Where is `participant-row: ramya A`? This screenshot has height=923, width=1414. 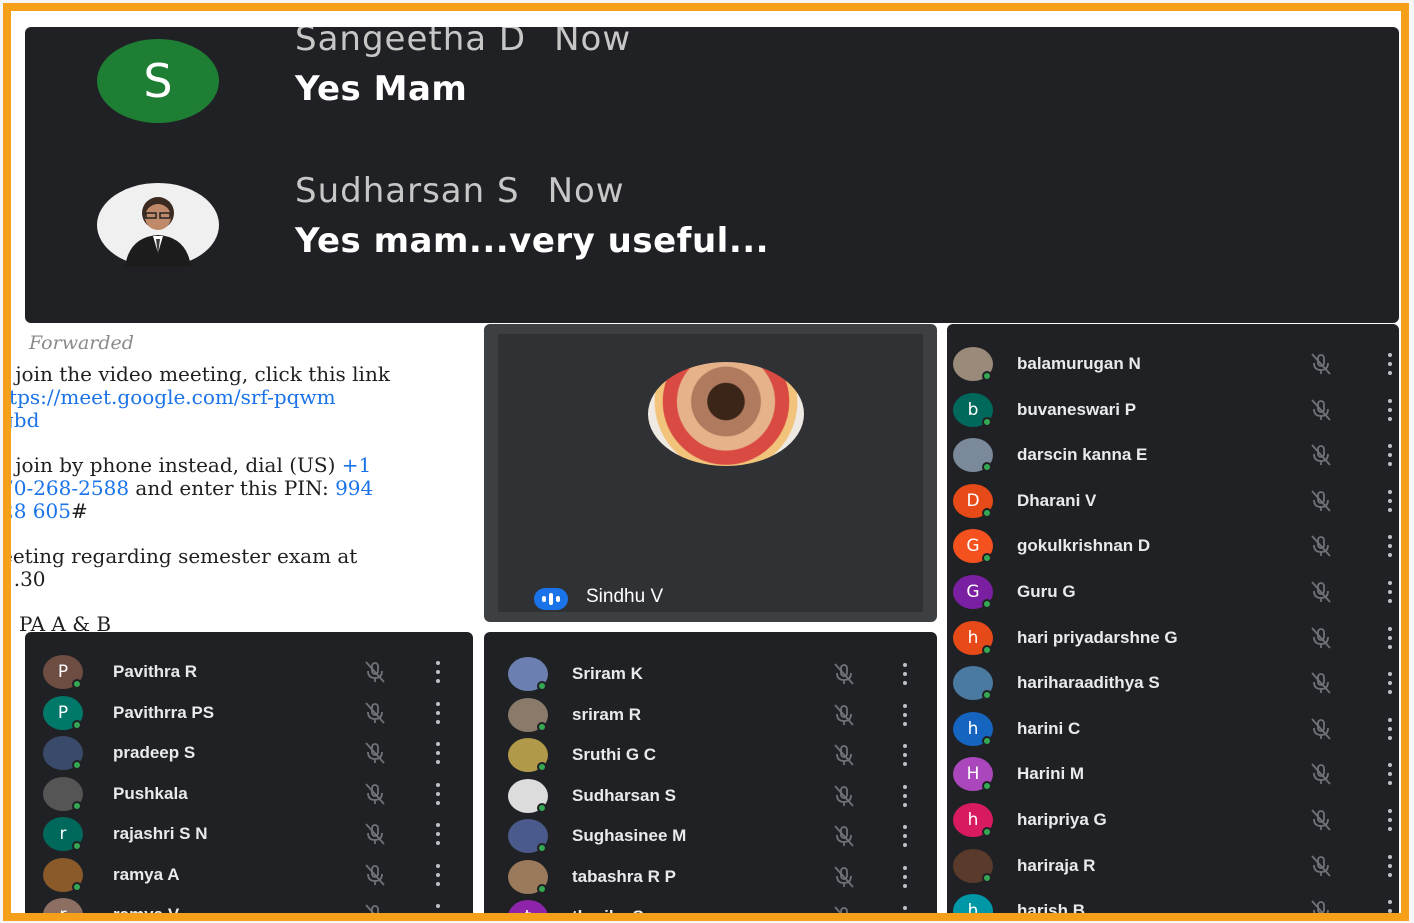
participant-row: ramya A is located at coordinates (249, 875).